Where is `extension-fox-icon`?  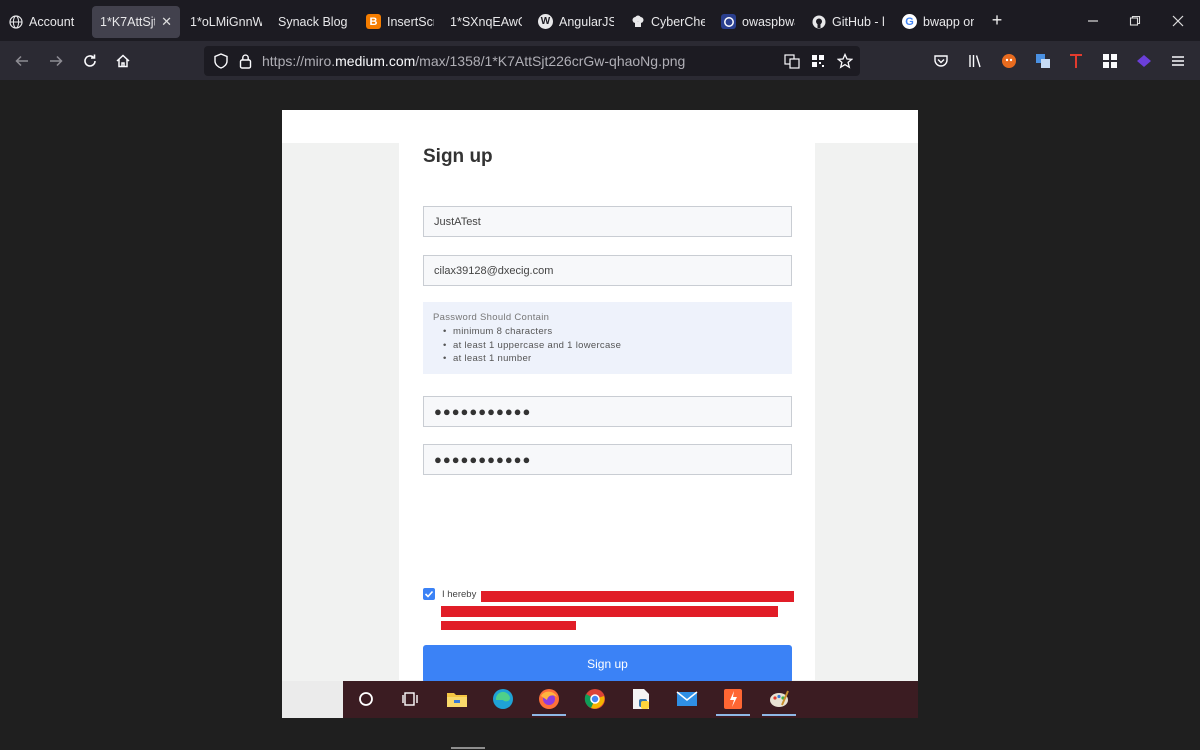
extension-fox-icon is located at coordinates (1009, 61).